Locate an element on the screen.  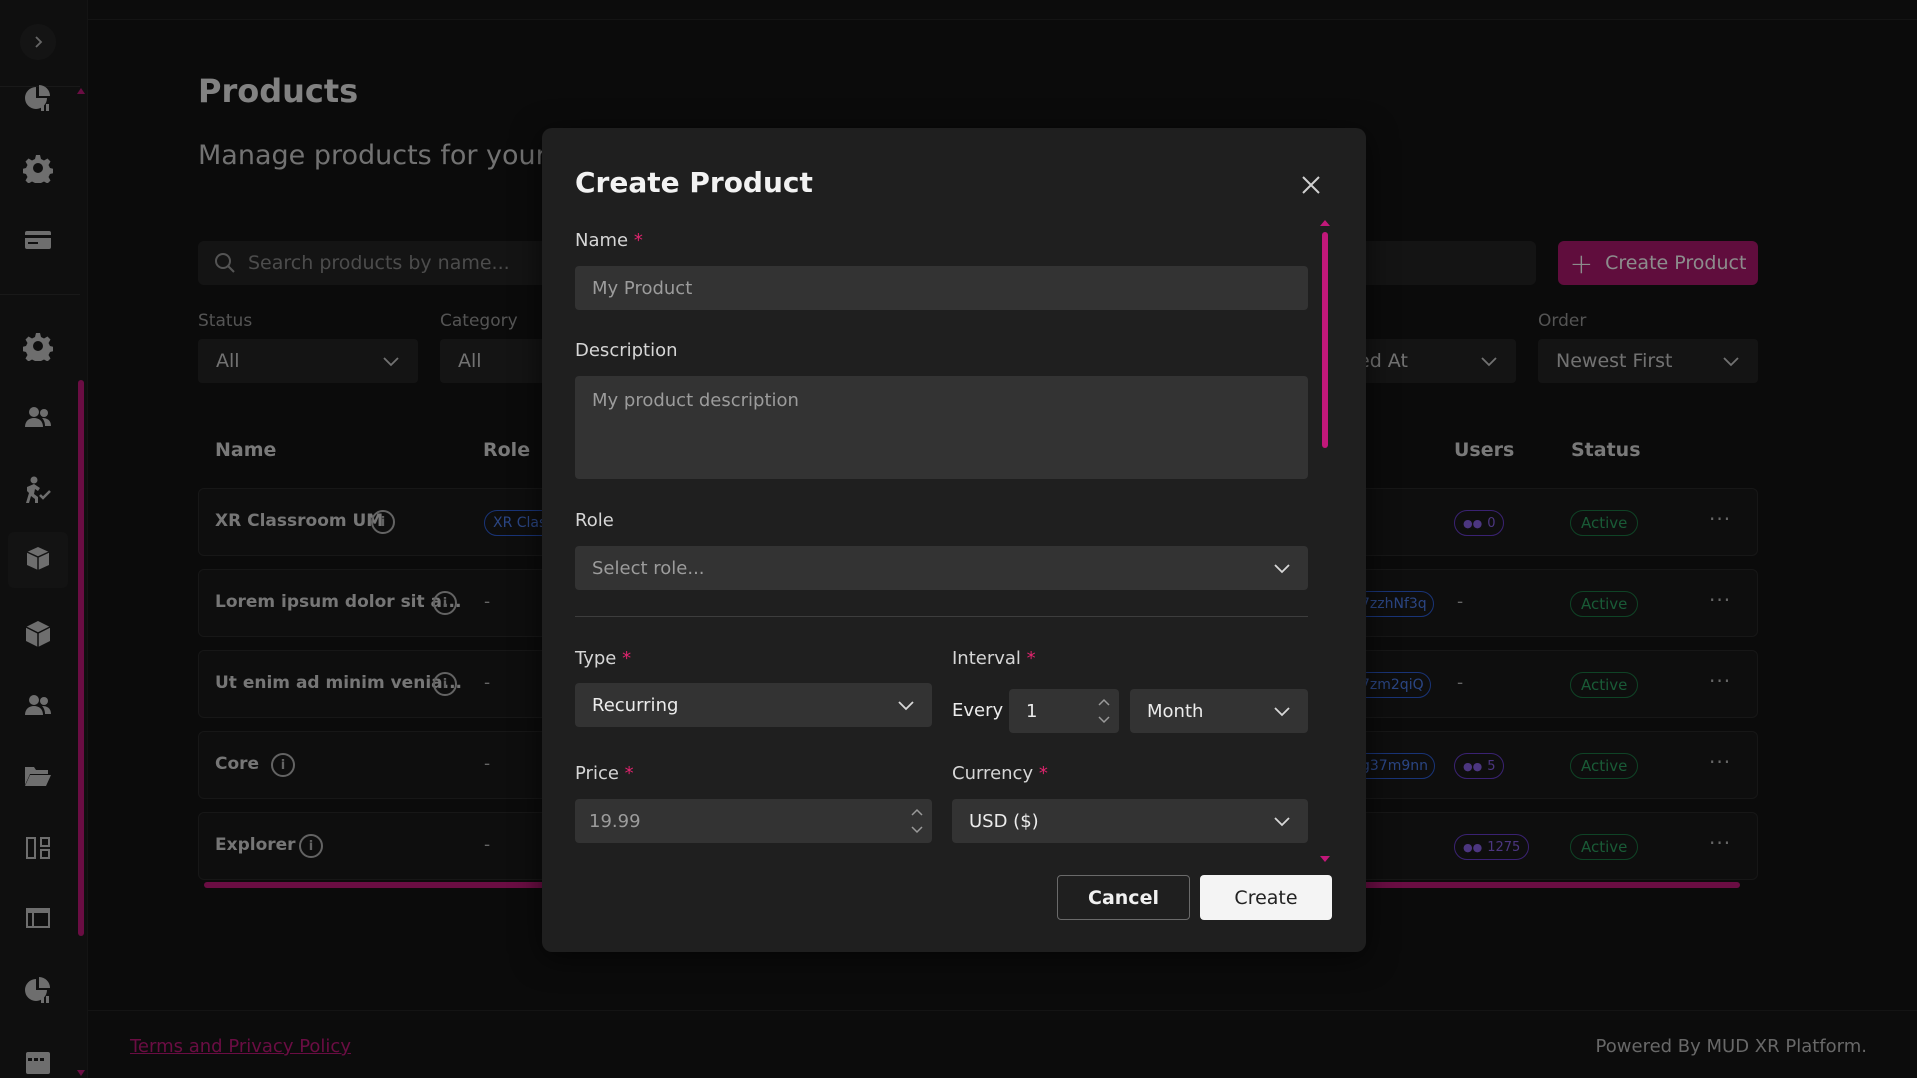
role-label: Role is located at coordinates (594, 520).